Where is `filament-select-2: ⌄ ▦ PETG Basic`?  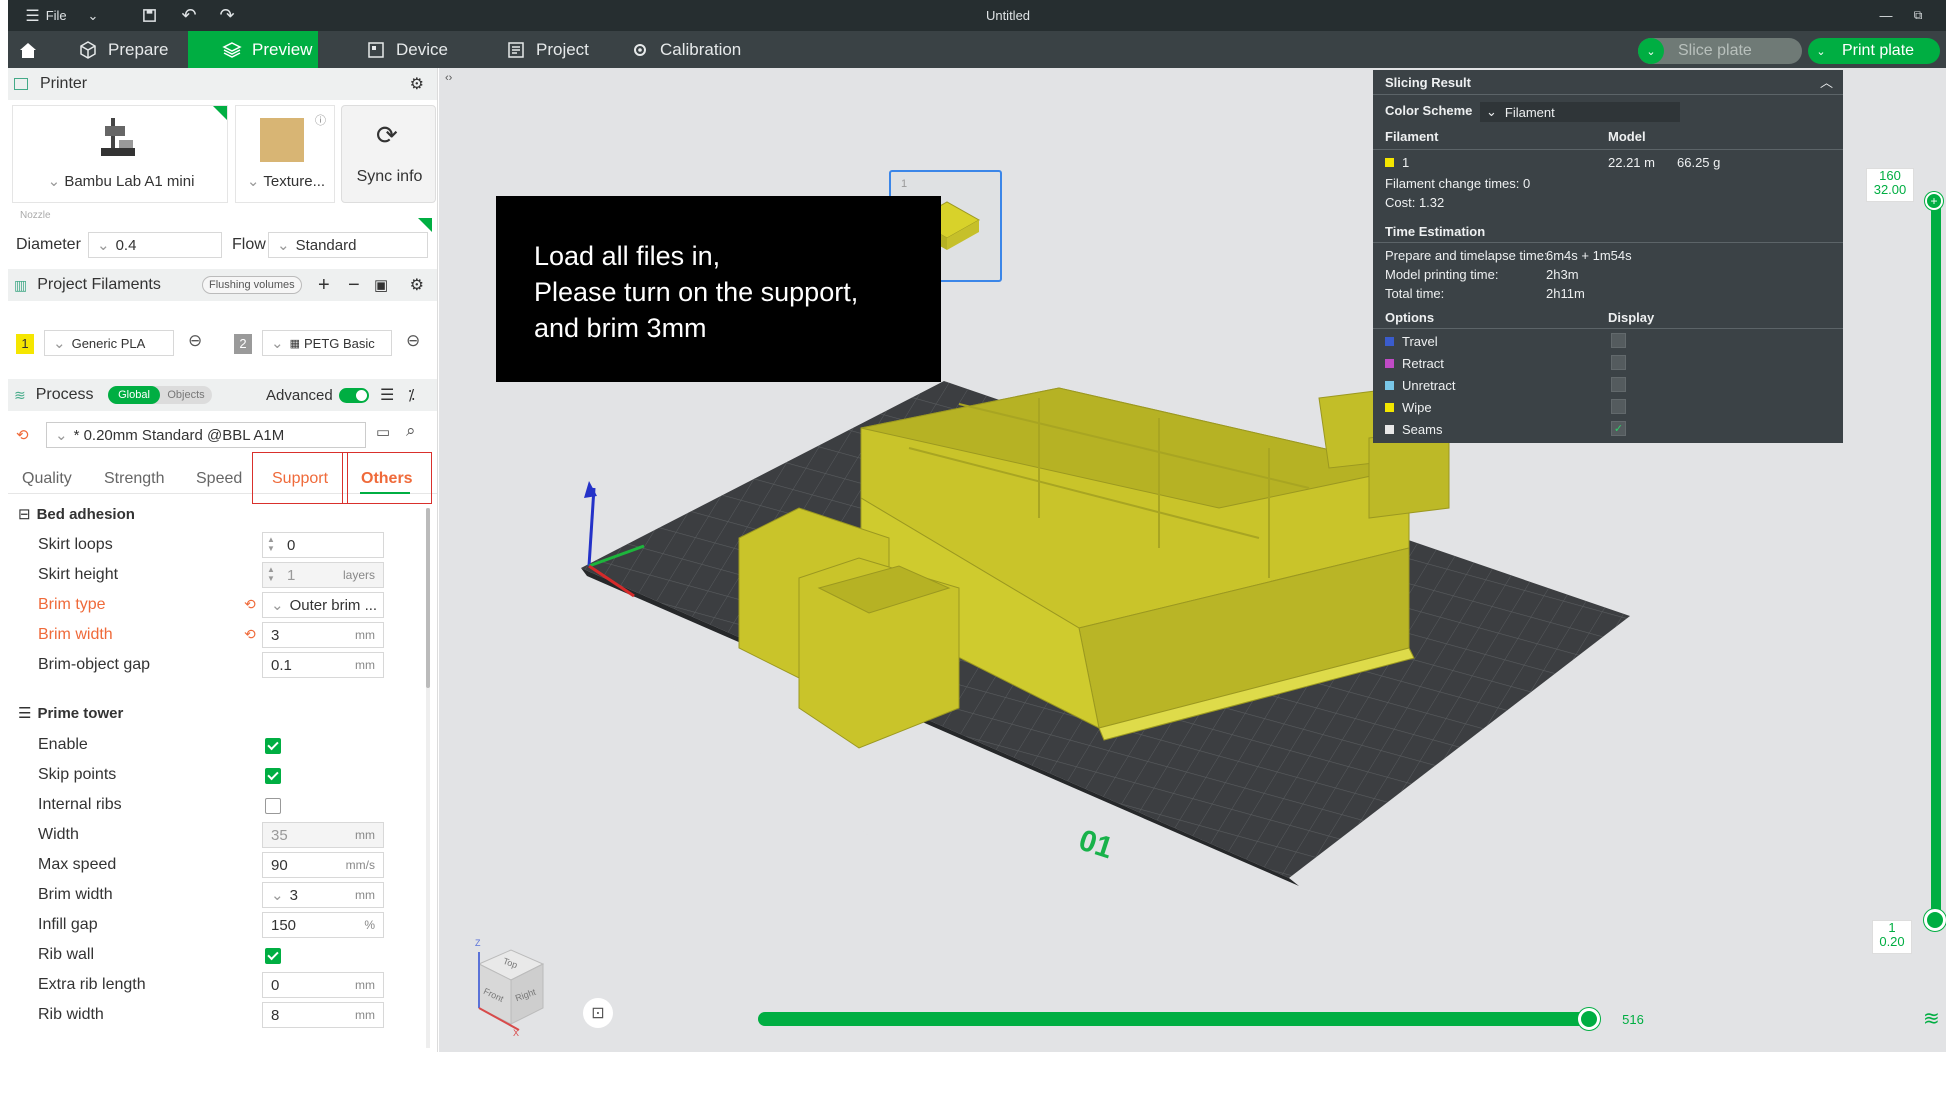 filament-select-2: ⌄ ▦ PETG Basic is located at coordinates (327, 343).